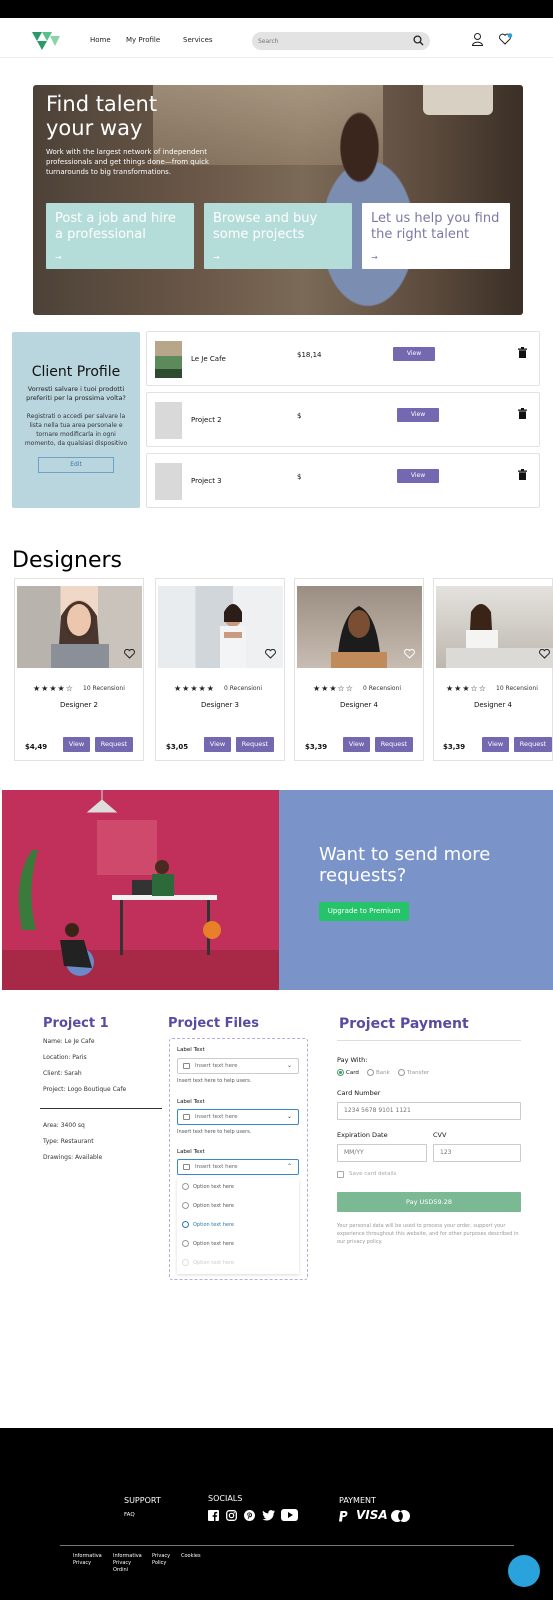 This screenshot has height=1600, width=553. What do you see at coordinates (142, 1500) in the screenshot?
I see `support-title: SUPPORT` at bounding box center [142, 1500].